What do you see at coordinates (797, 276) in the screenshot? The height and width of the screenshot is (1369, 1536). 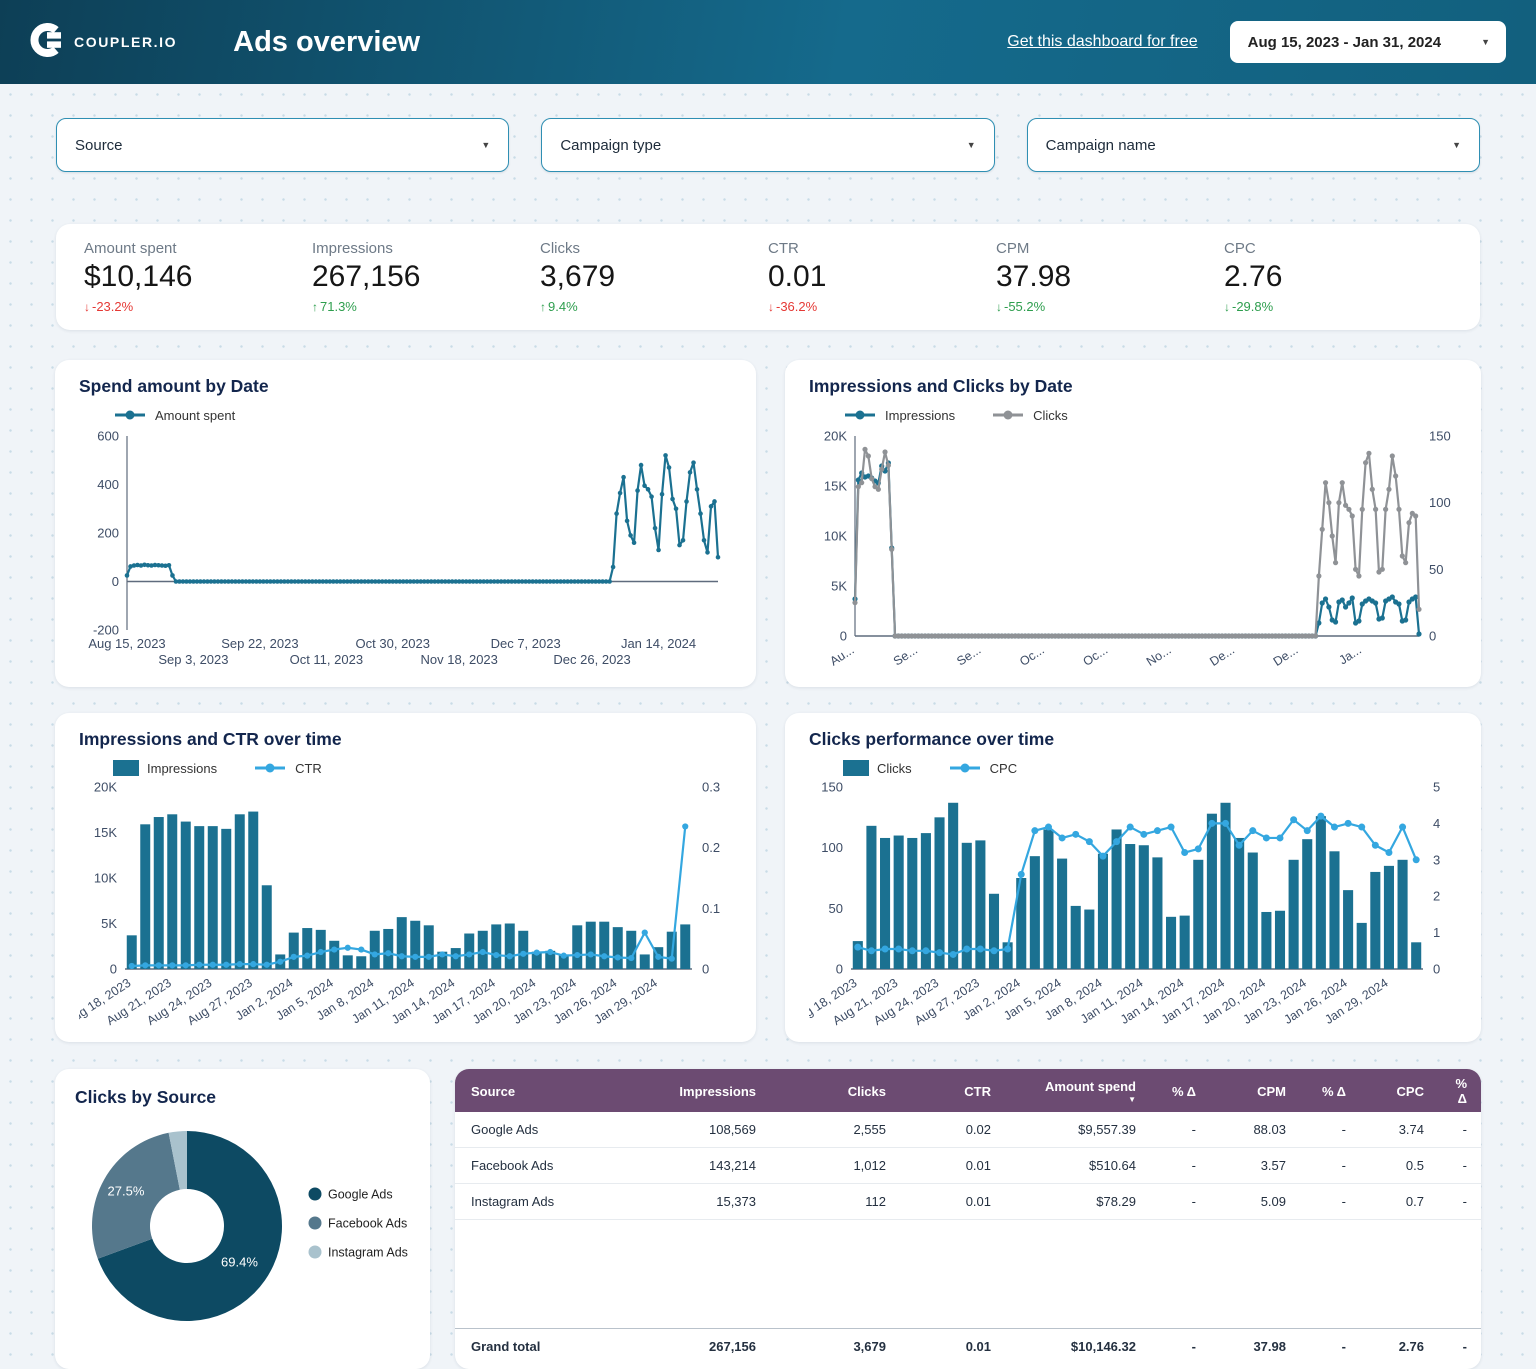 I see `kpi-value: 0.01` at bounding box center [797, 276].